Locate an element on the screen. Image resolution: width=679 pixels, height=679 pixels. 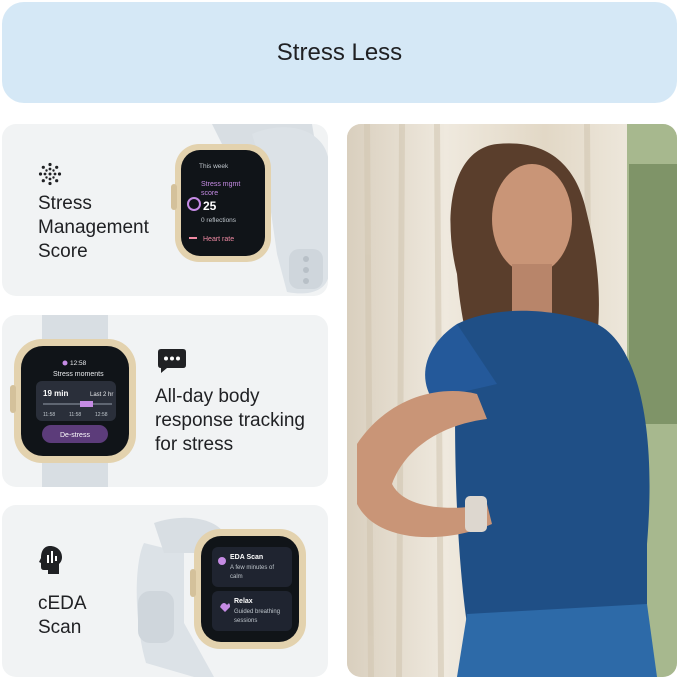
banner-title: Stress Less is located at coordinates (339, 52).